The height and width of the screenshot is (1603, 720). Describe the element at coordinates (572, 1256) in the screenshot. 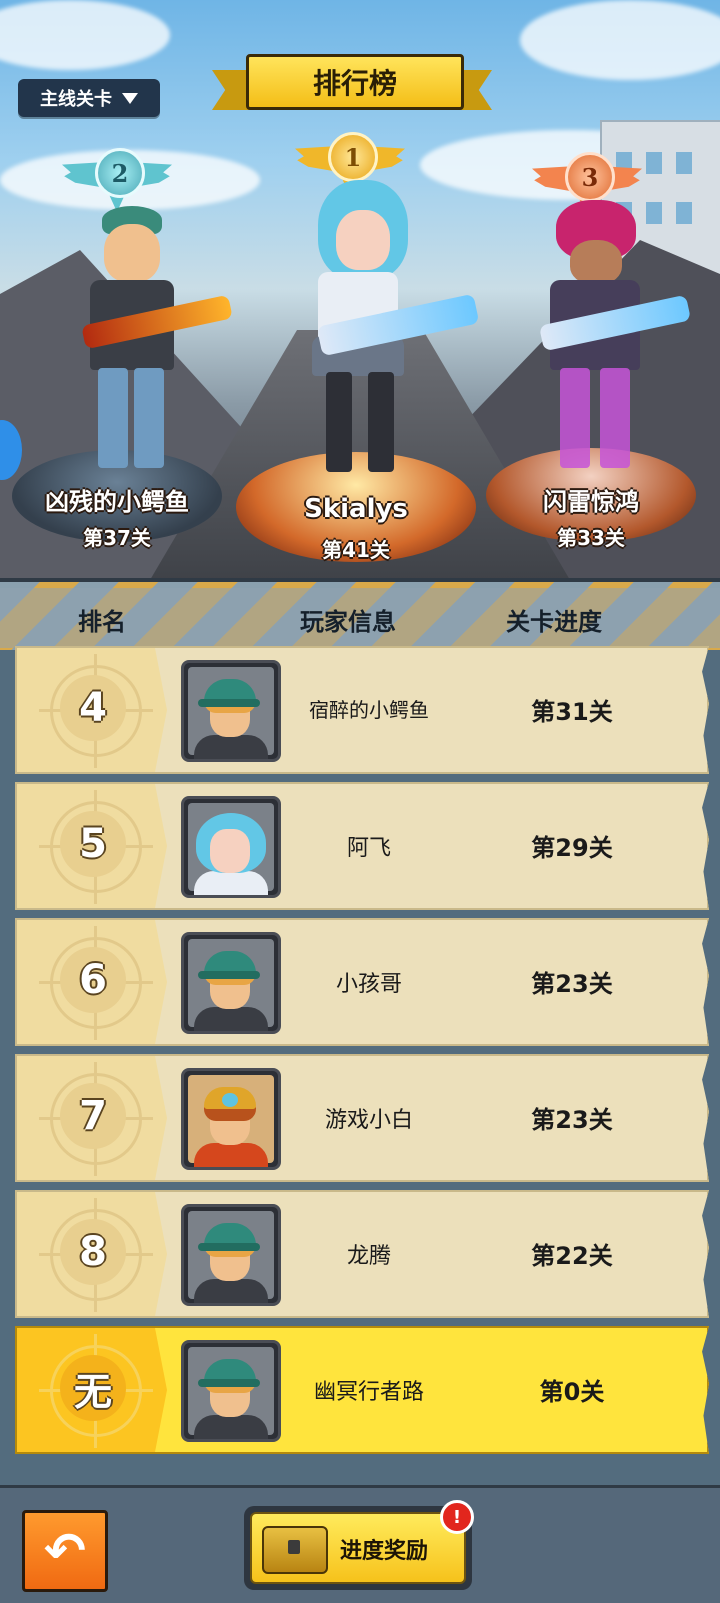

I see `player-level: 第22关` at that location.